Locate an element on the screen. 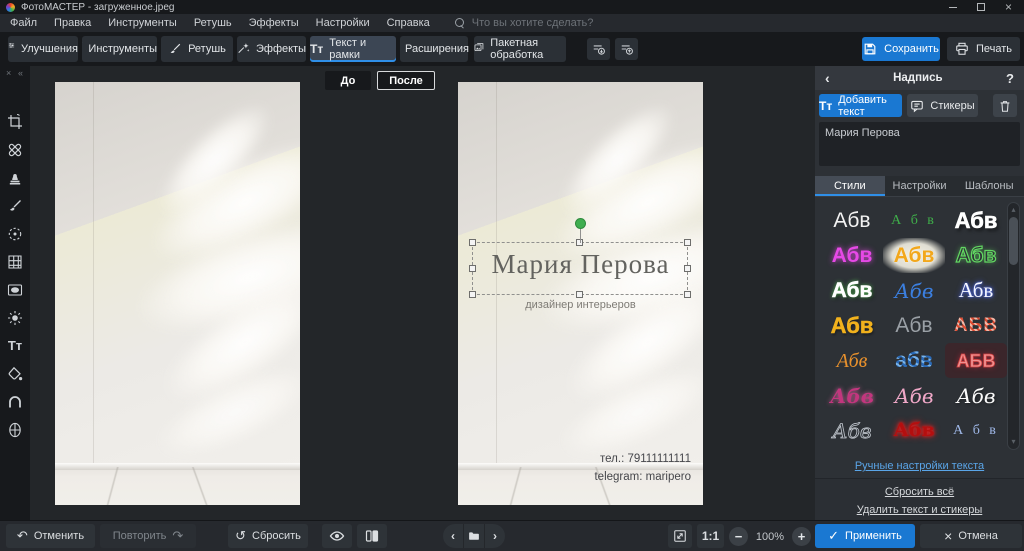  maximize-icon is located at coordinates (980, 7).